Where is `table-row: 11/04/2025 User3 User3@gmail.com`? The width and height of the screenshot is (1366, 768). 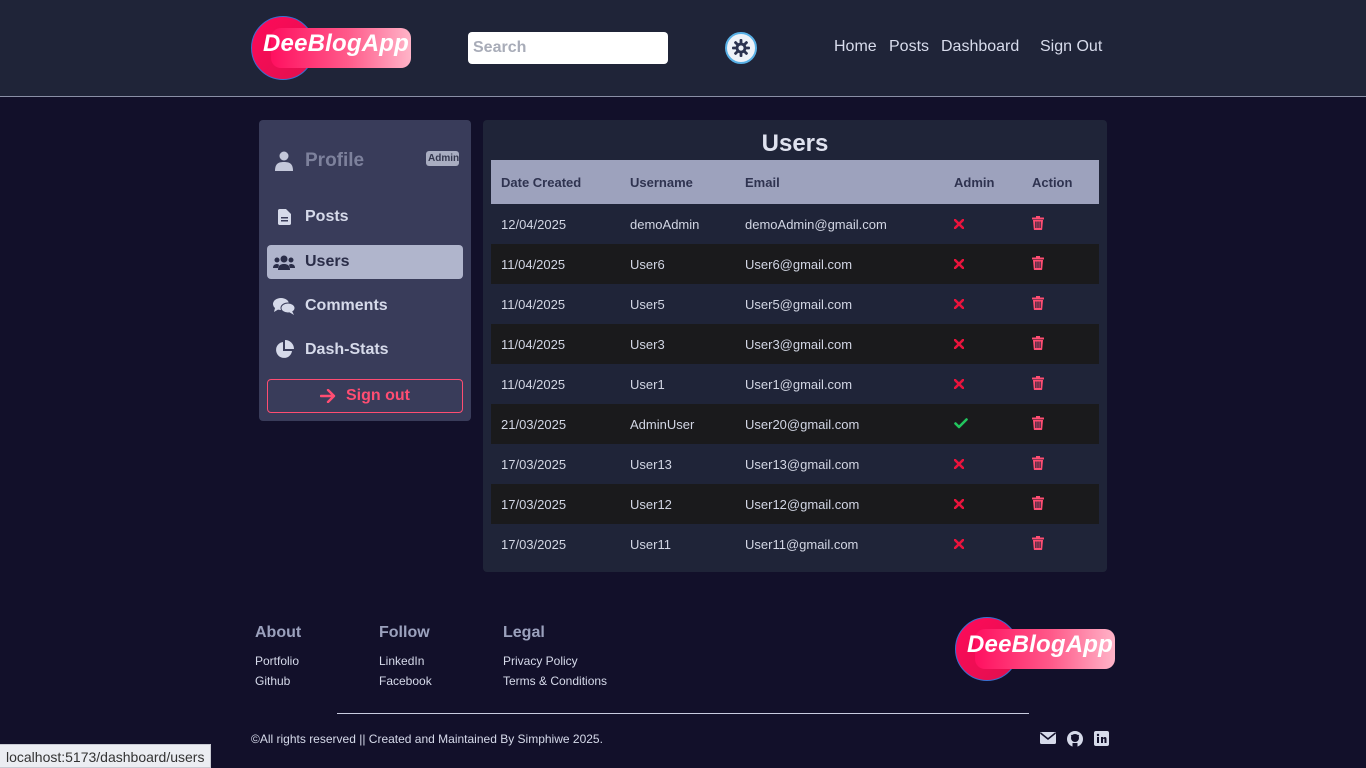 table-row: 11/04/2025 User3 User3@gmail.com is located at coordinates (795, 344).